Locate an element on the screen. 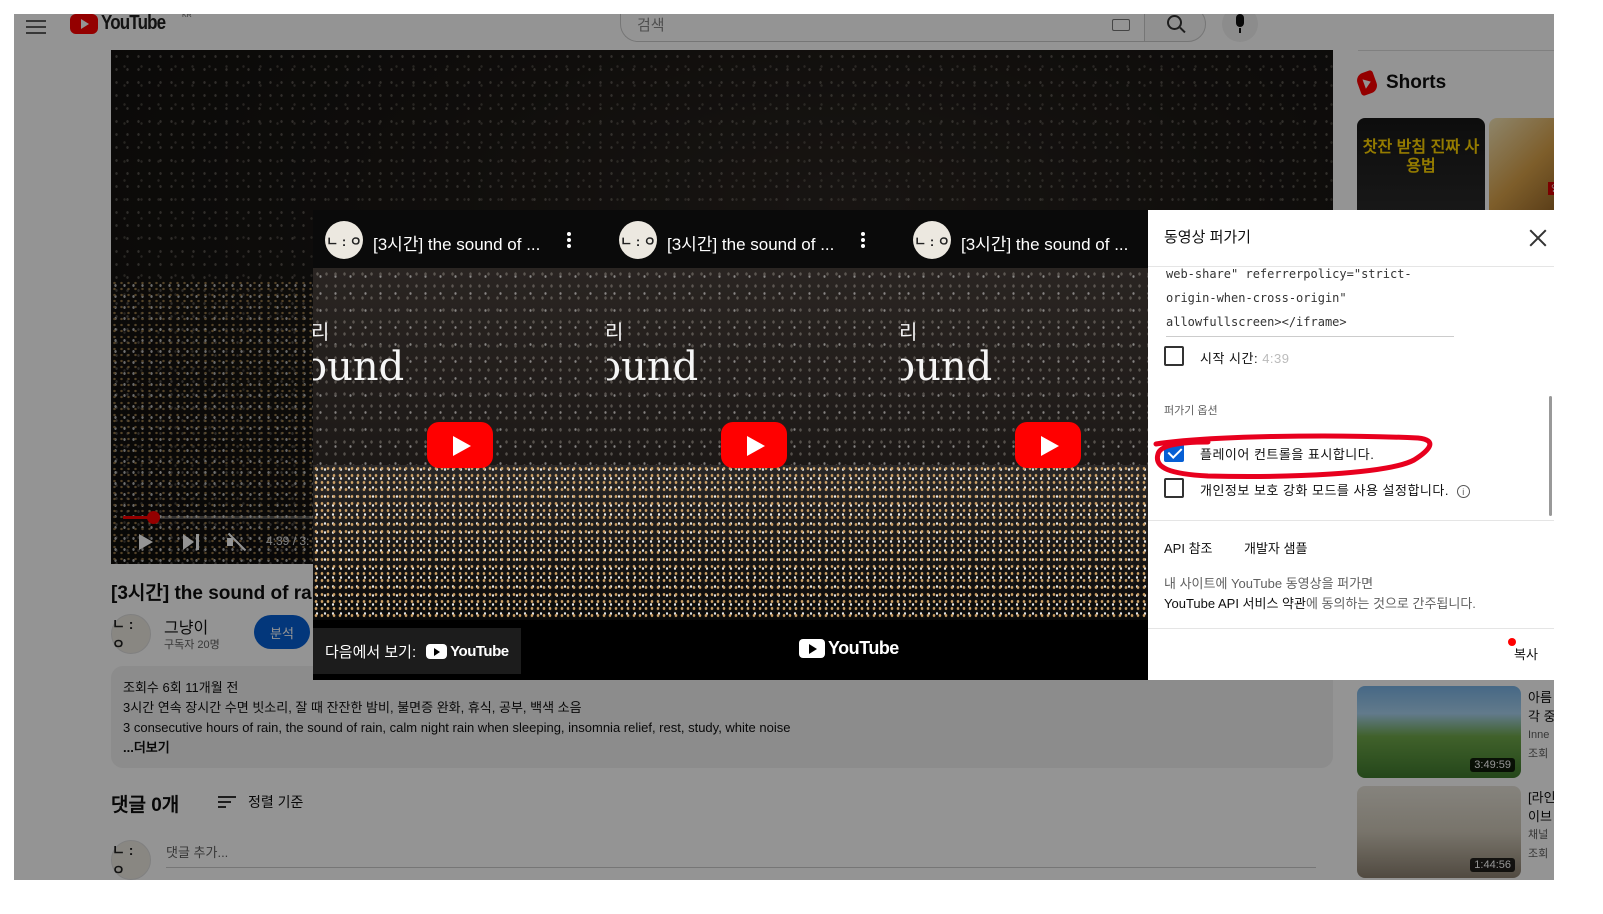  youtube-logo: YouTube KR is located at coordinates (131, 24).